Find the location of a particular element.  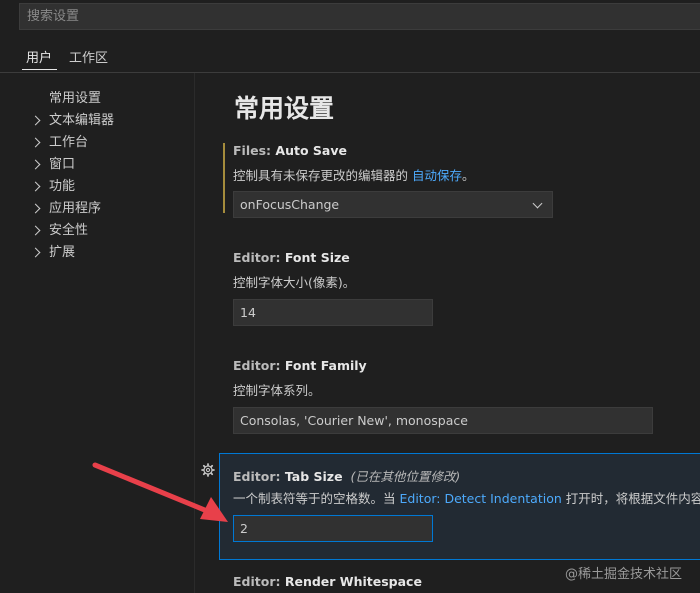

font-size-input-box is located at coordinates (333, 312).